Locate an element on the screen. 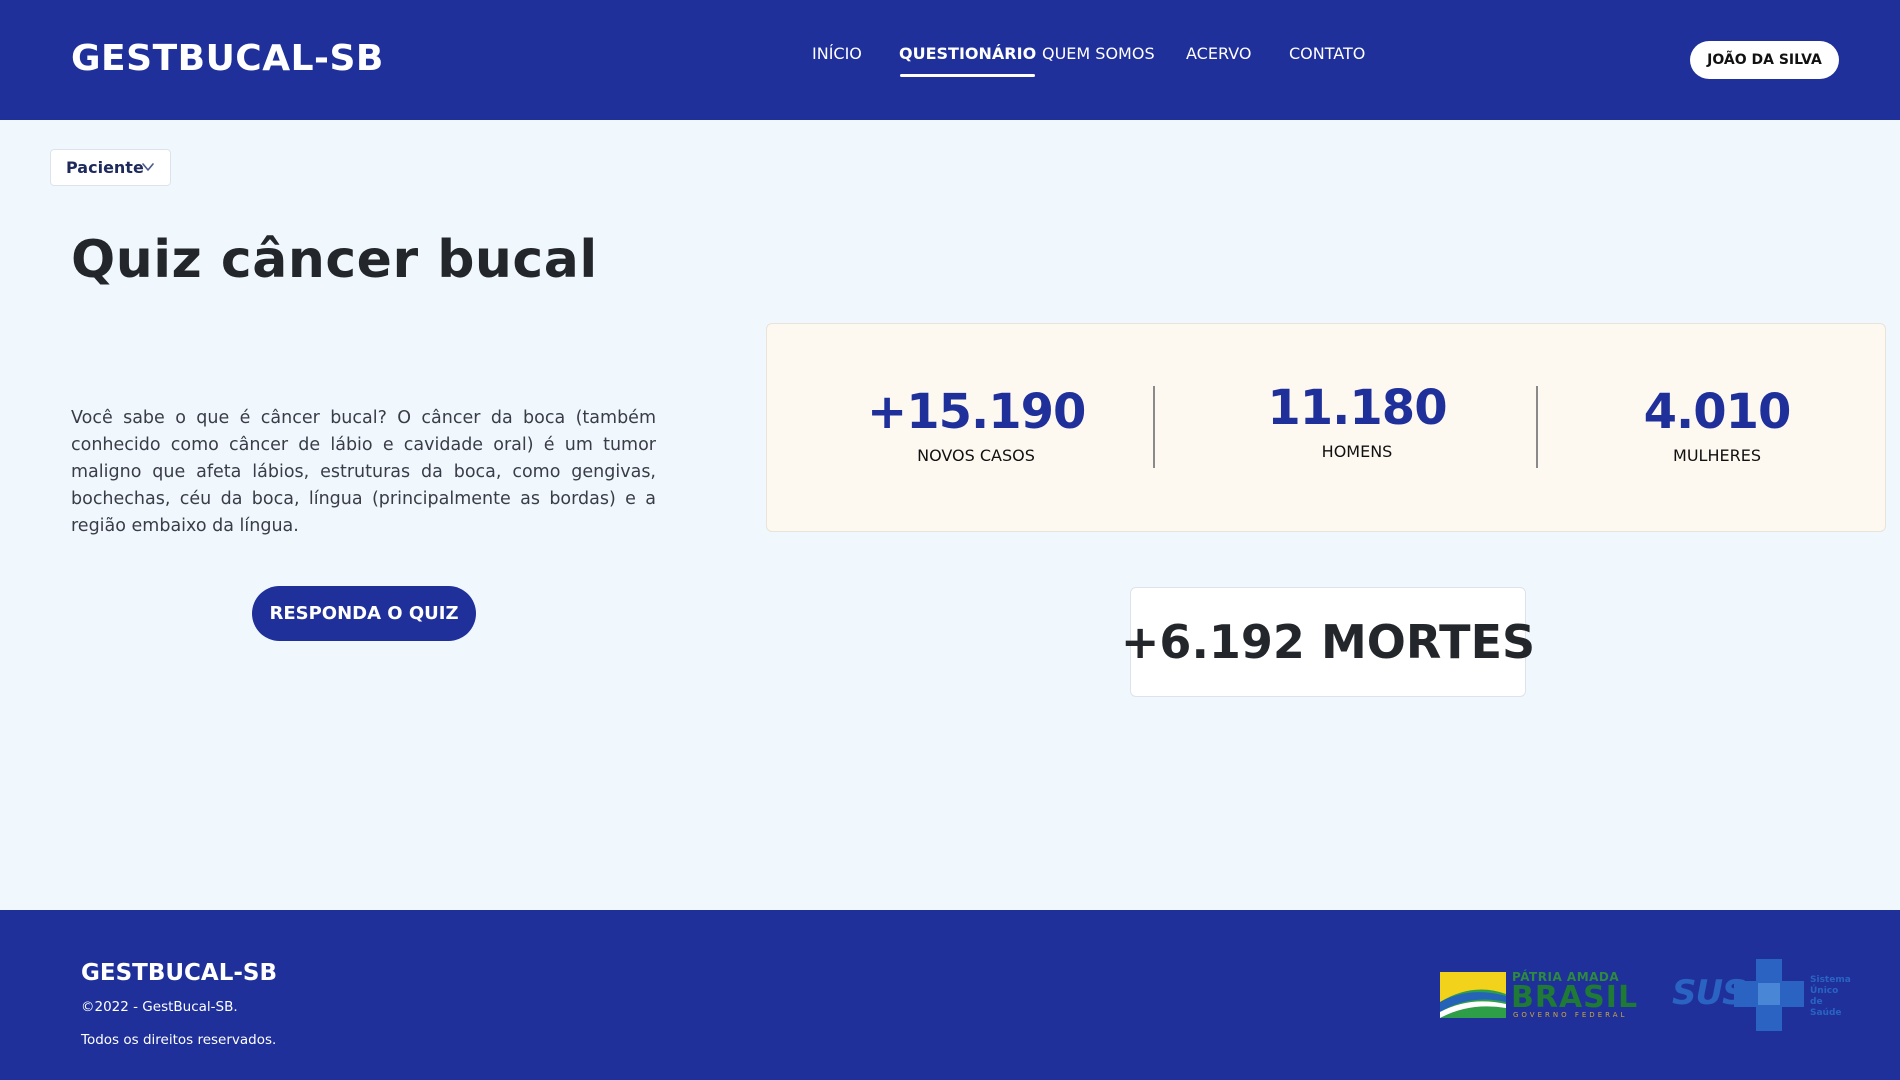 This screenshot has width=1900, height=1080. stat-homens: 11.180 HOMENS is located at coordinates (1357, 420).